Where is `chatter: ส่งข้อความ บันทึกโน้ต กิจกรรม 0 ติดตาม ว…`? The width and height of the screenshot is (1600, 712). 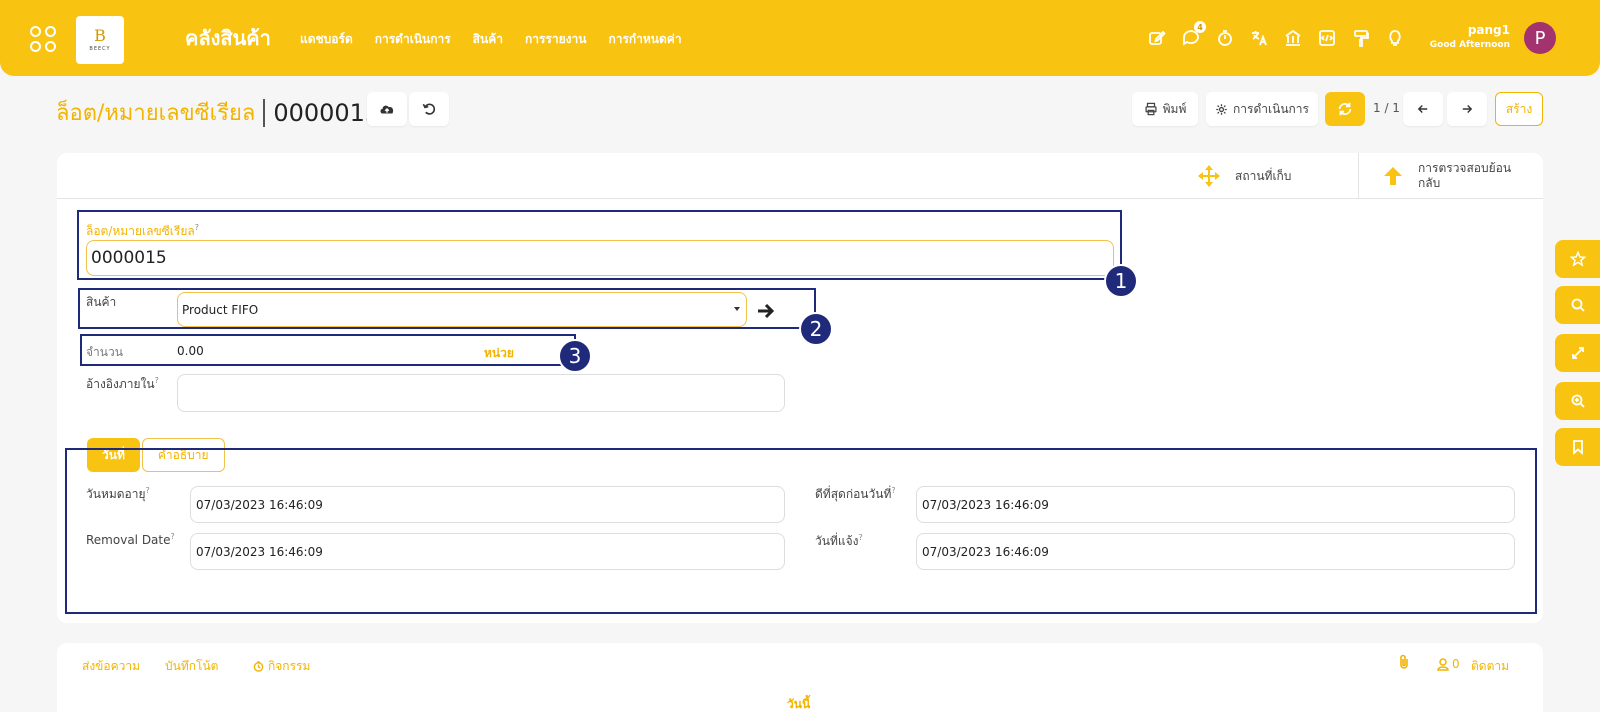
chatter: ส่งข้อความ บันทึกโน้ต กิจกรรม 0 ติดตาม ว… is located at coordinates (800, 677).